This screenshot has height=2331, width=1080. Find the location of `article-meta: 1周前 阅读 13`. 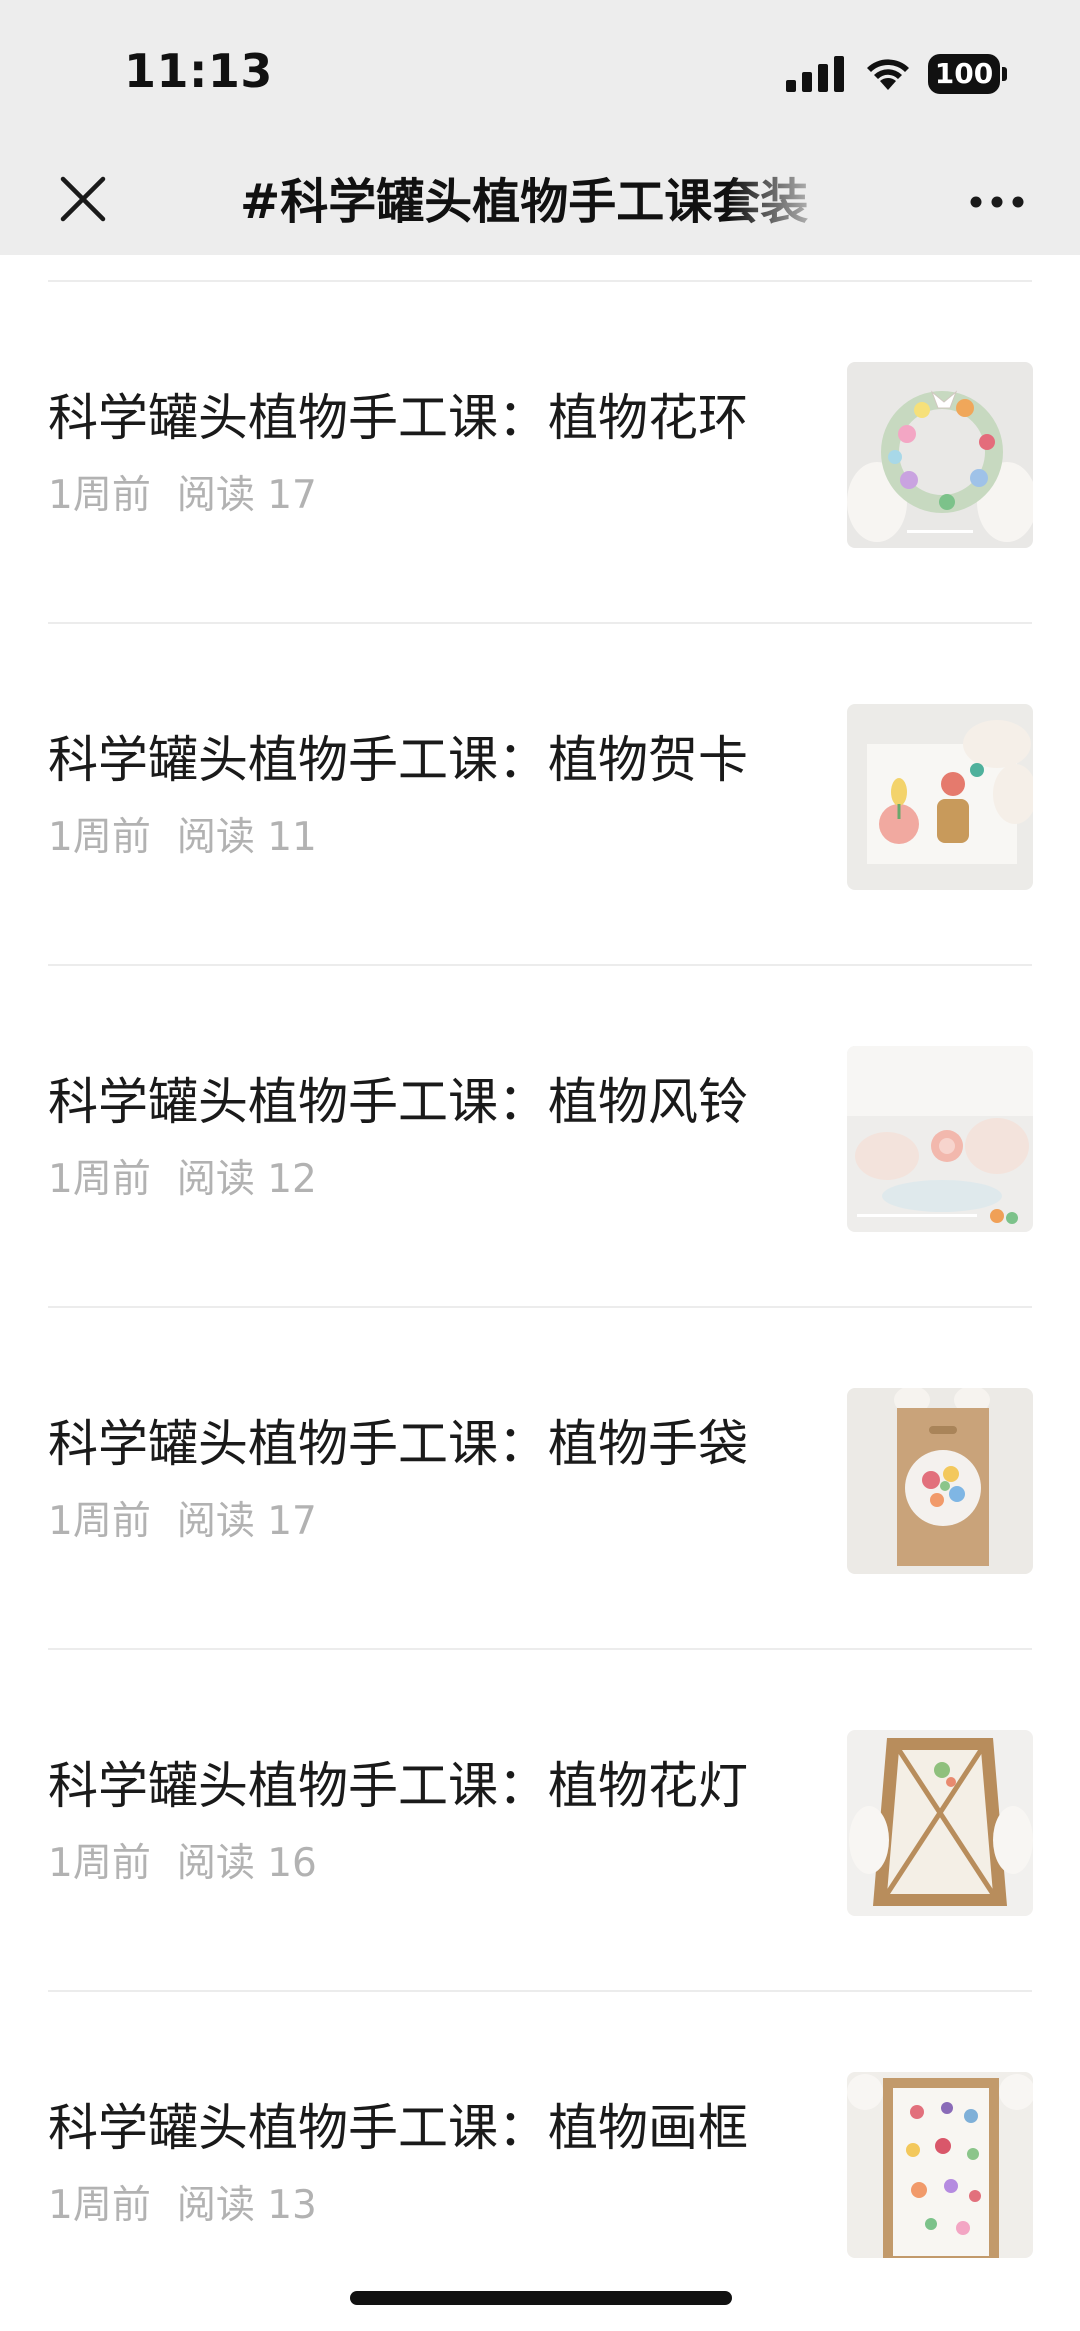

article-meta: 1周前 阅读 13 is located at coordinates (195, 2206).